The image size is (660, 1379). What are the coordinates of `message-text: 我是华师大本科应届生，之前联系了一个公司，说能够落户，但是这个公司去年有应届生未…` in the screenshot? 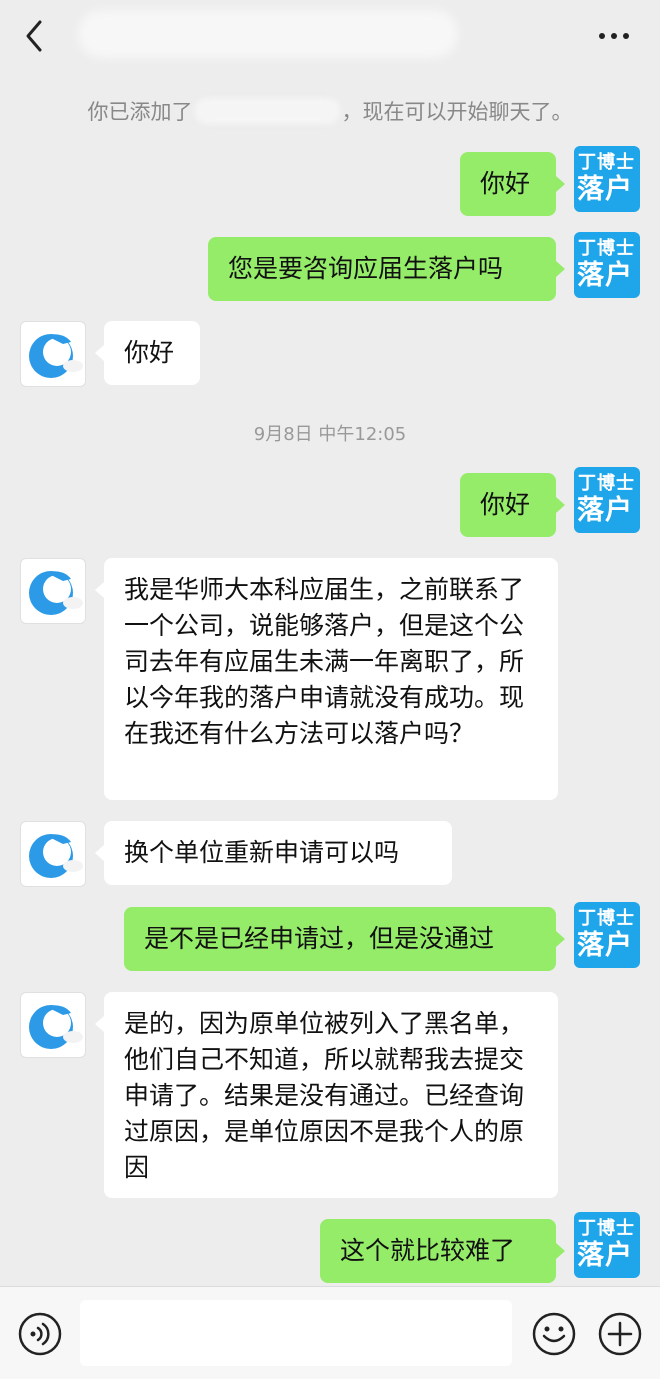 It's located at (324, 661).